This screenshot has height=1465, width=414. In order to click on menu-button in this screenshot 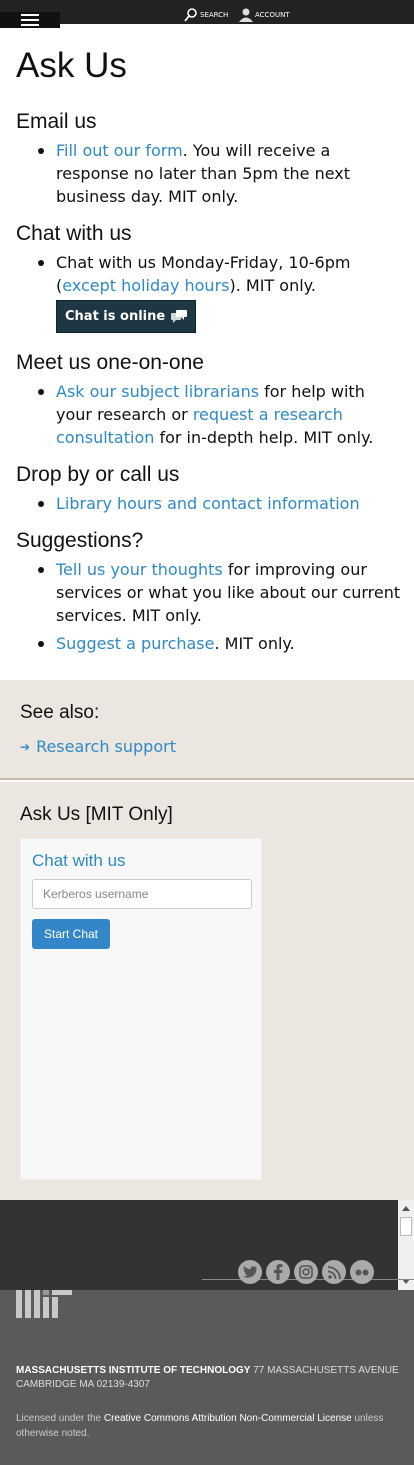, I will do `click(30, 20)`.